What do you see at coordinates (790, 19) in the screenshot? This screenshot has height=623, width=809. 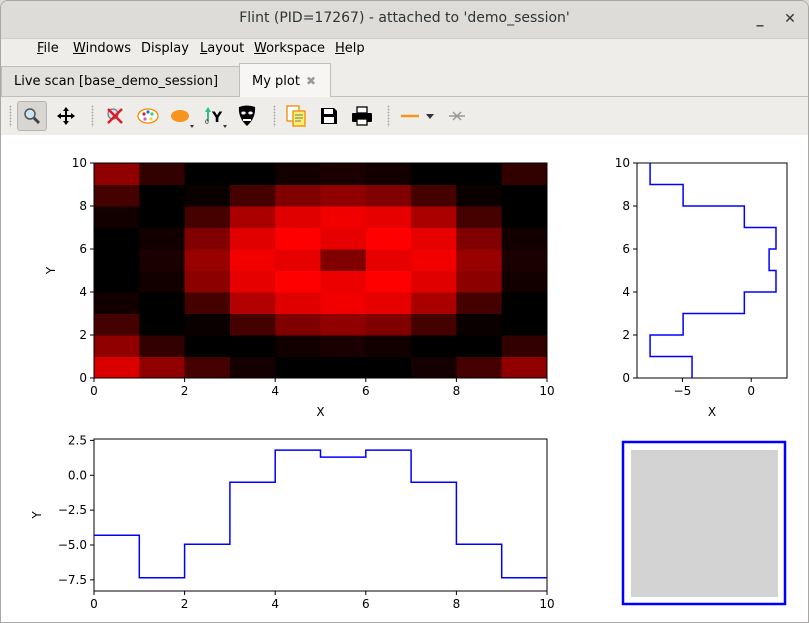 I see `close-window-button: ✕` at bounding box center [790, 19].